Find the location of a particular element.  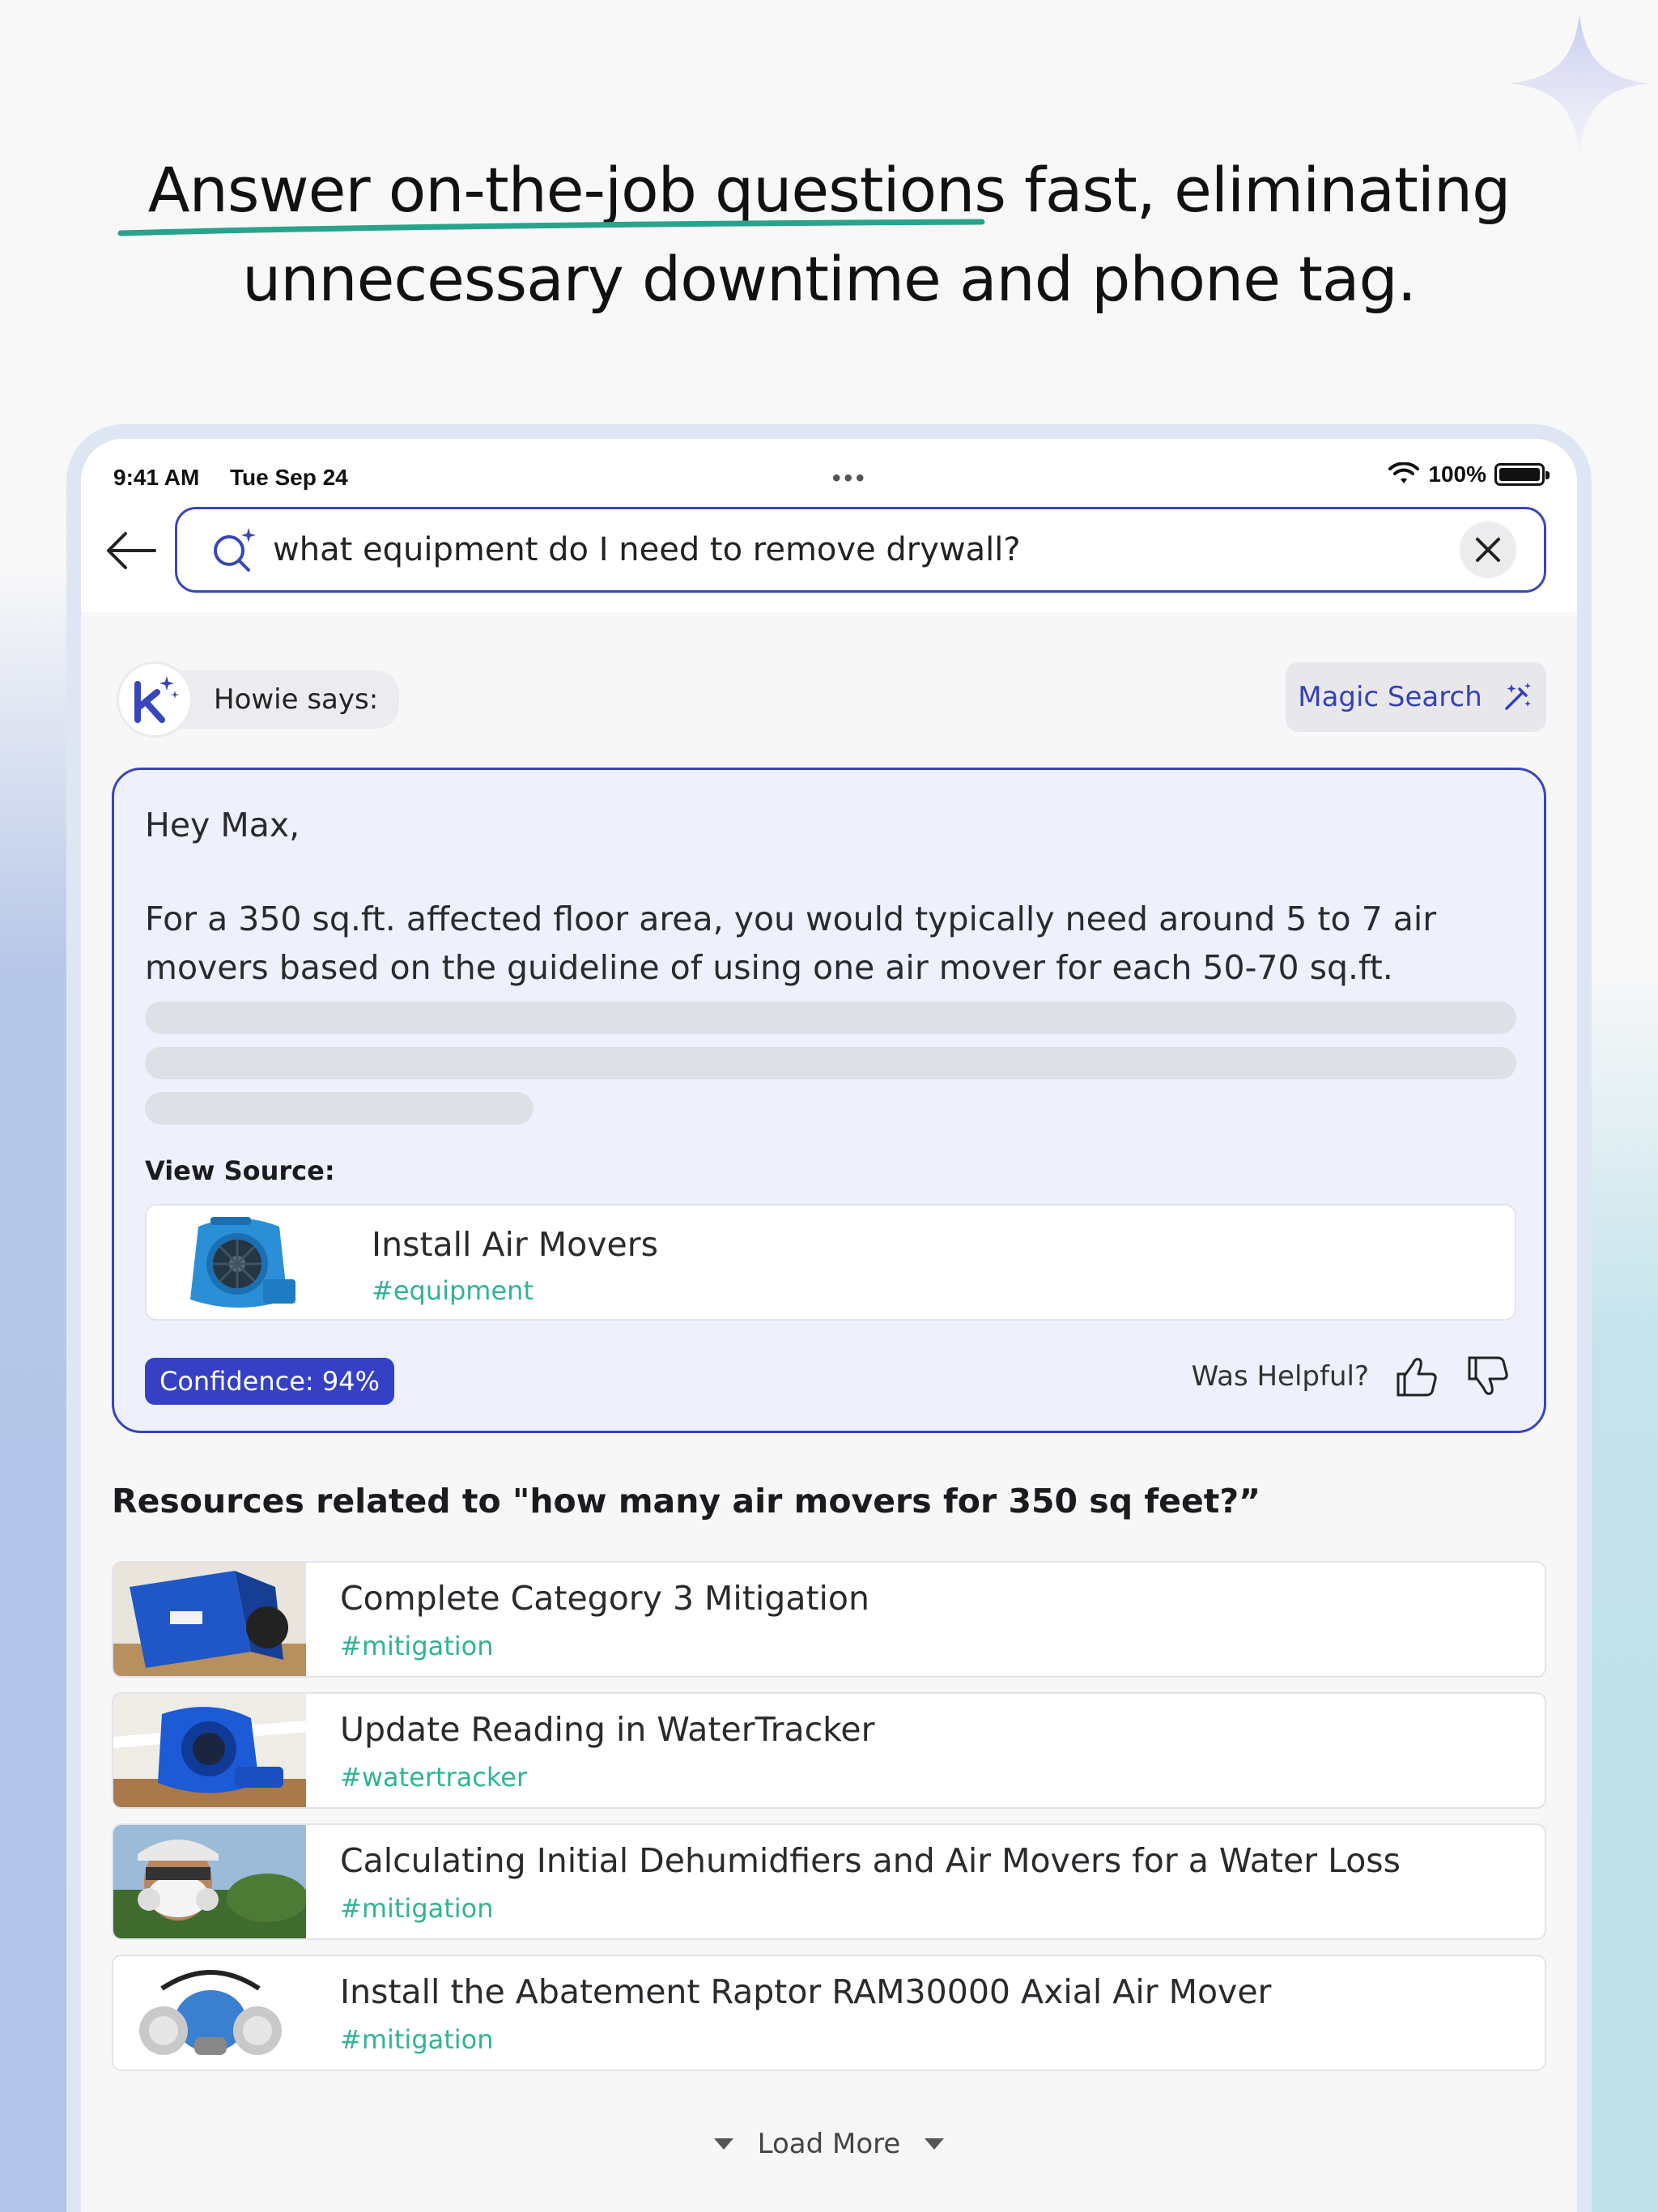

status-bar: 9:41 AM Tue Sep 24 ••• 100% is located at coordinates (831, 474).